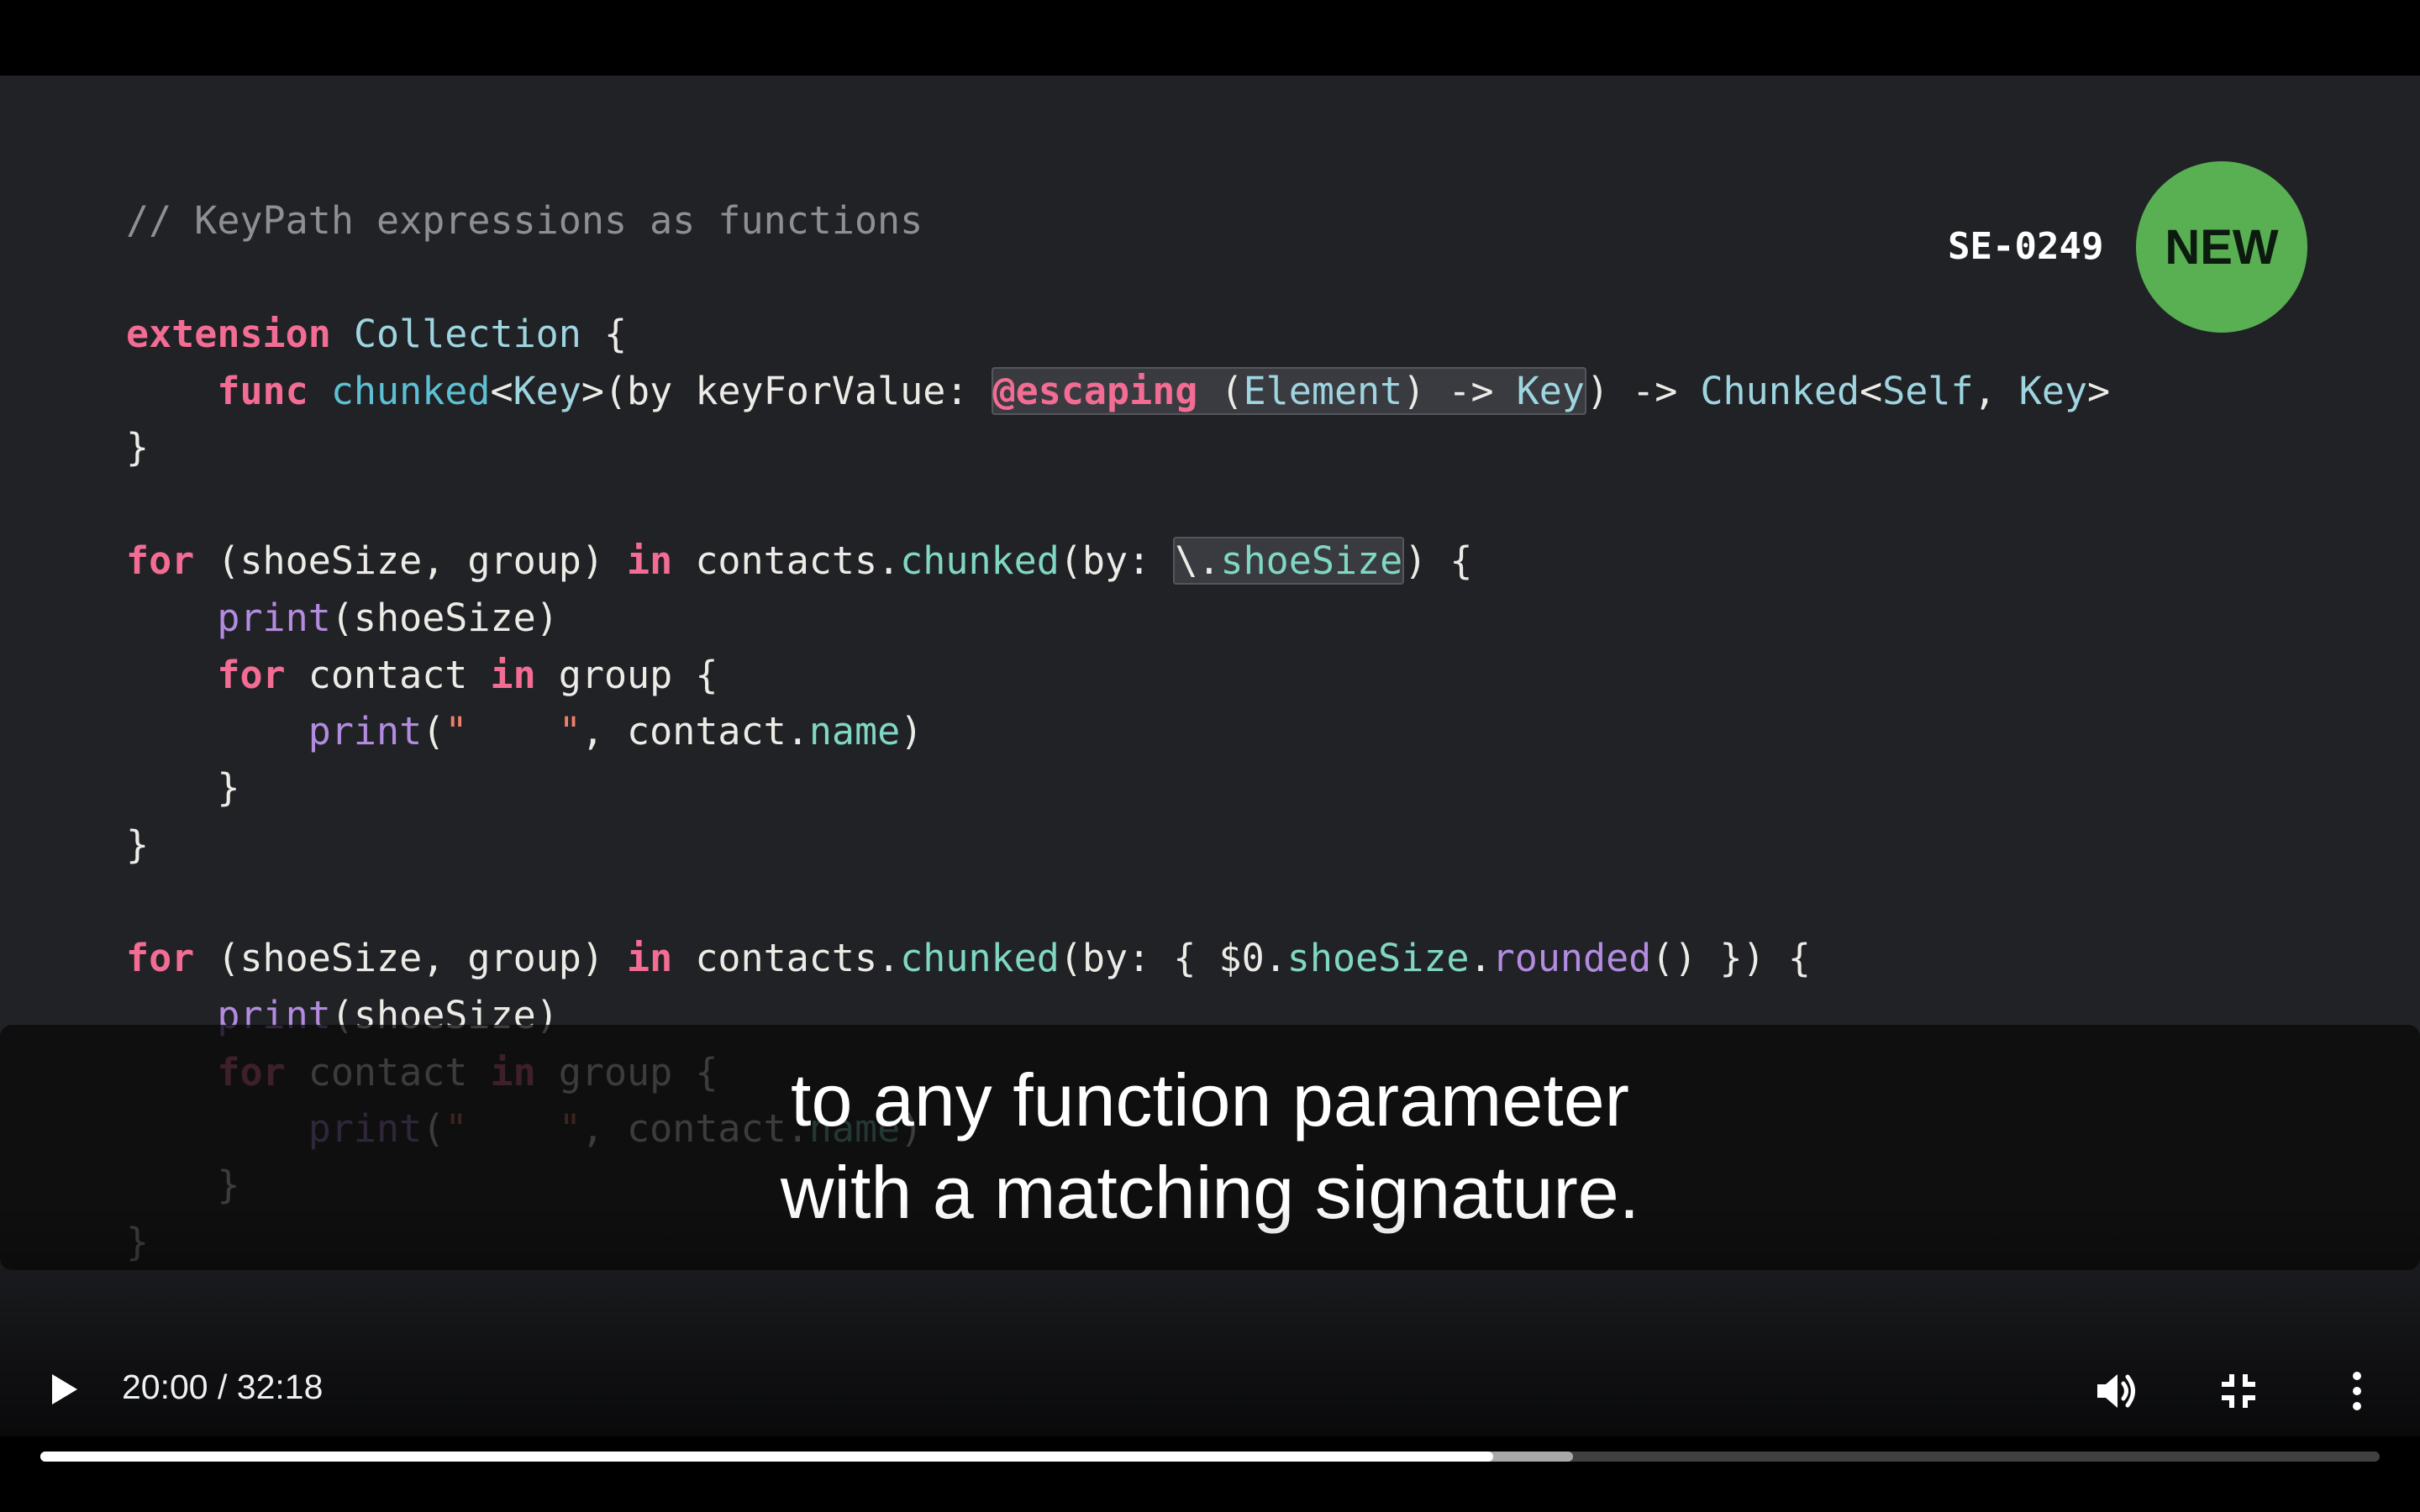 The width and height of the screenshot is (2420, 1512). I want to click on new-badge: NEW, so click(2221, 247).